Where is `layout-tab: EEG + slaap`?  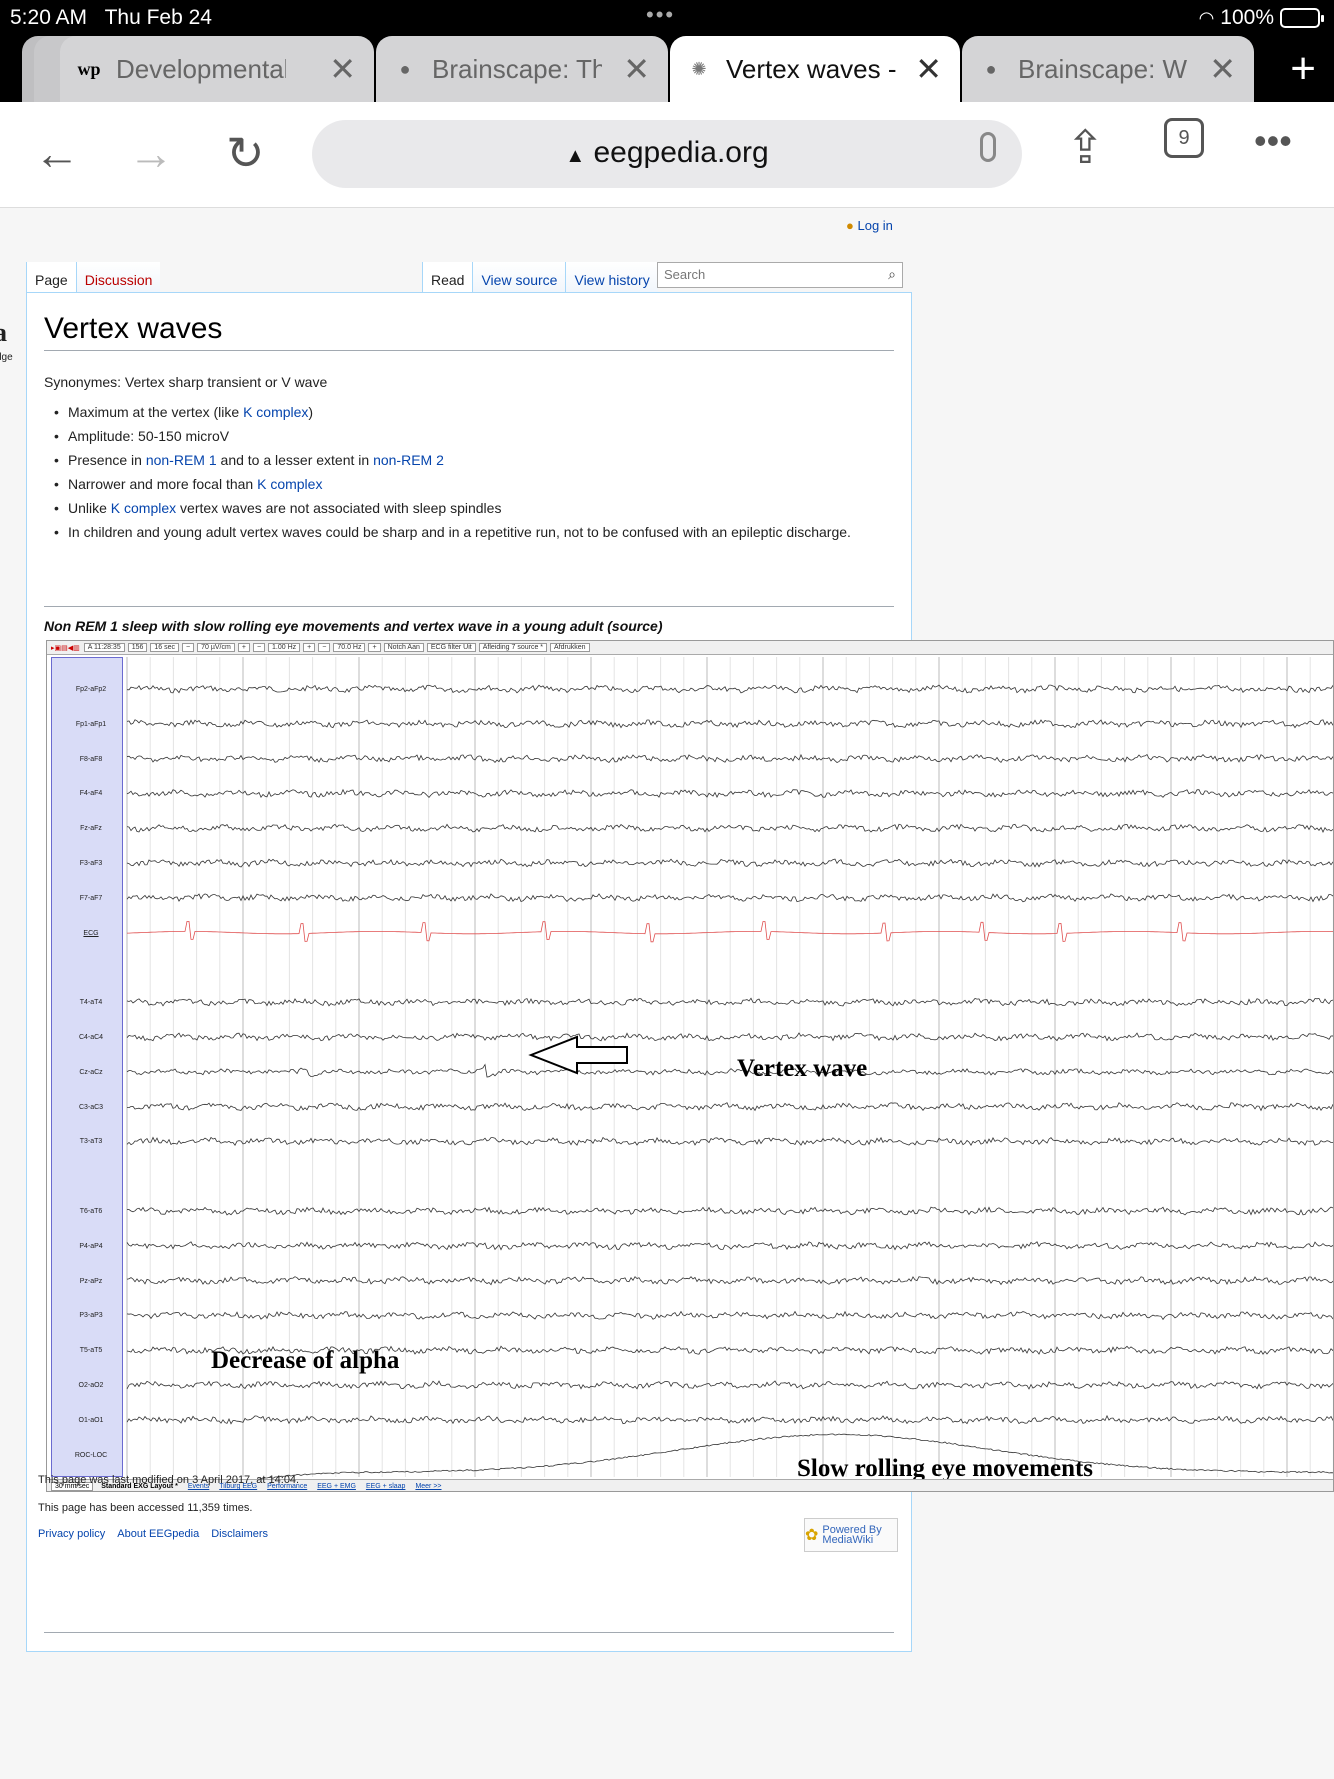 layout-tab: EEG + slaap is located at coordinates (386, 1486).